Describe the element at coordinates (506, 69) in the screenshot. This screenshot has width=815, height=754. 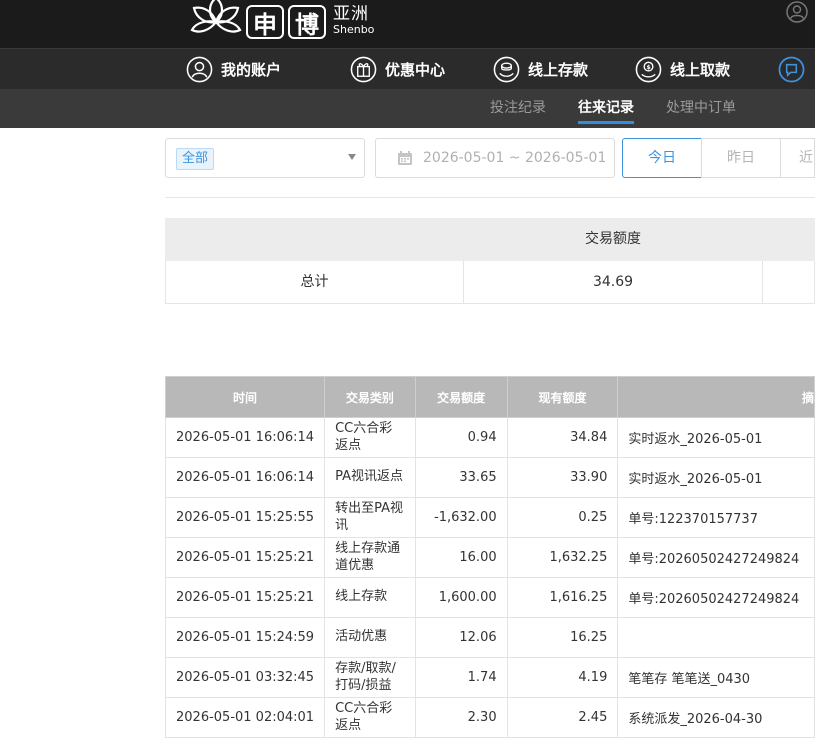
I see `deposit-icon` at that location.